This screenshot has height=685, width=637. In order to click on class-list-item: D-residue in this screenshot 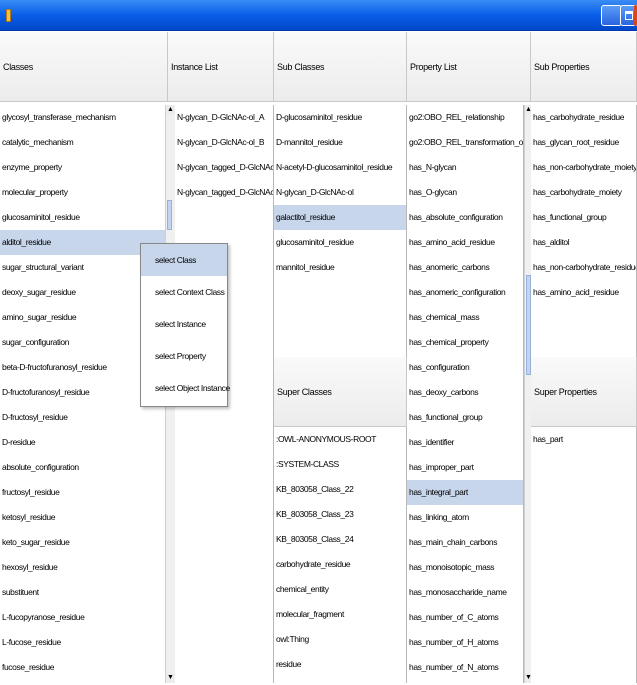, I will do `click(83, 442)`.